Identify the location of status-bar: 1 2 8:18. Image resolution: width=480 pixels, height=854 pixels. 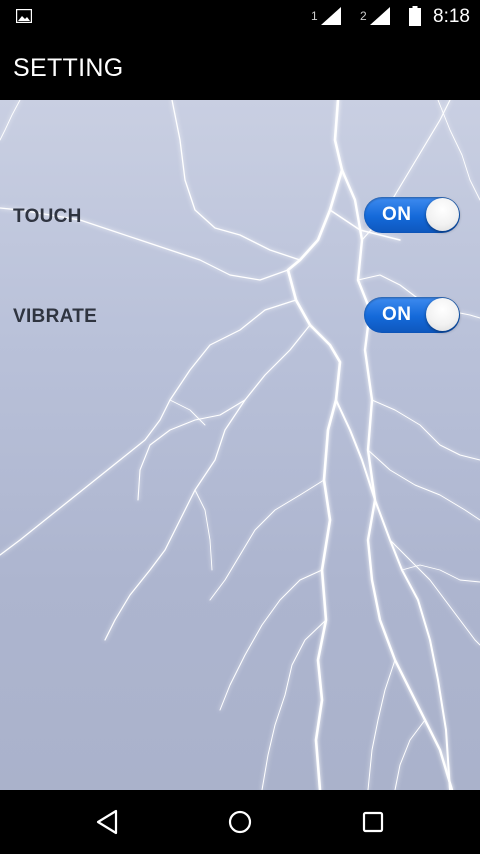
(240, 18).